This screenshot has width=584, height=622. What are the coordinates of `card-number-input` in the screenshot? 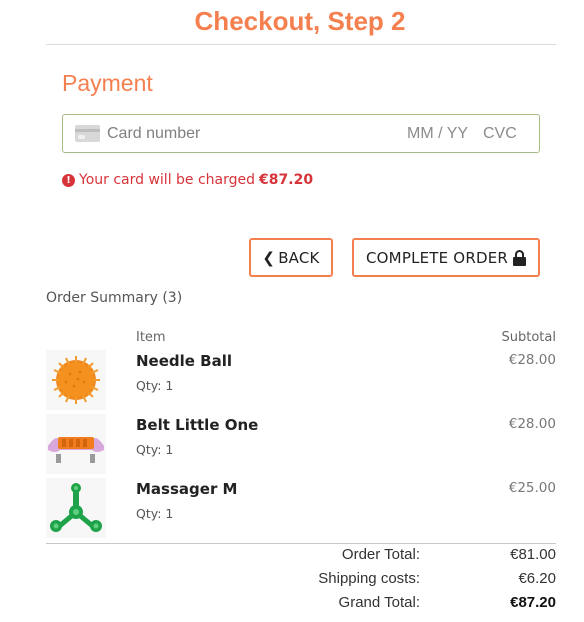 It's located at (247, 133).